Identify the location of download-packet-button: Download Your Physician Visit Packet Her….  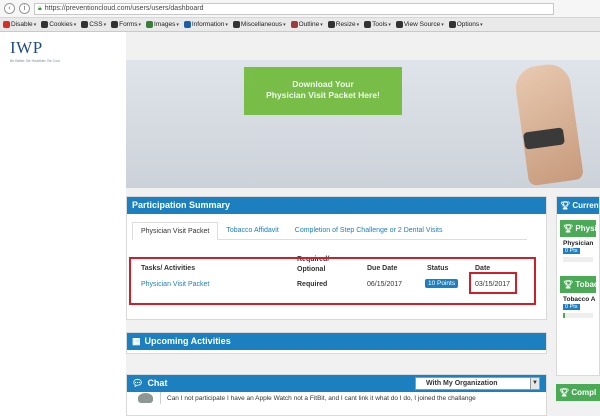
(323, 91).